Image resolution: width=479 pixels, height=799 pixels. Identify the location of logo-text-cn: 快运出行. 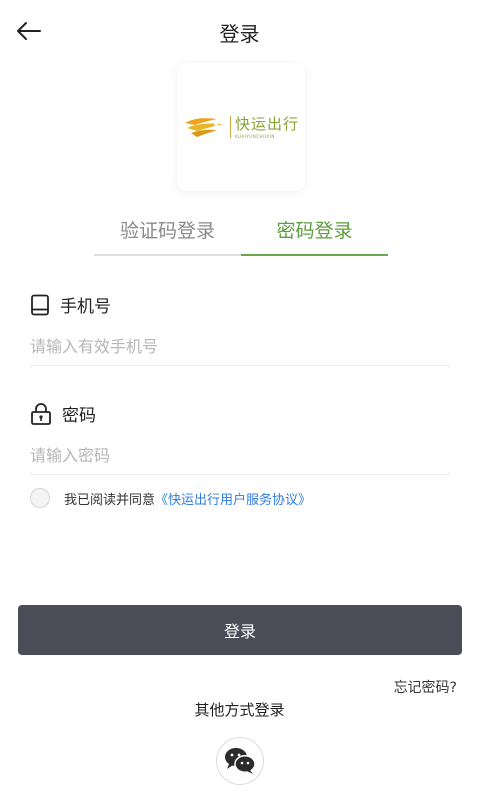
(266, 123).